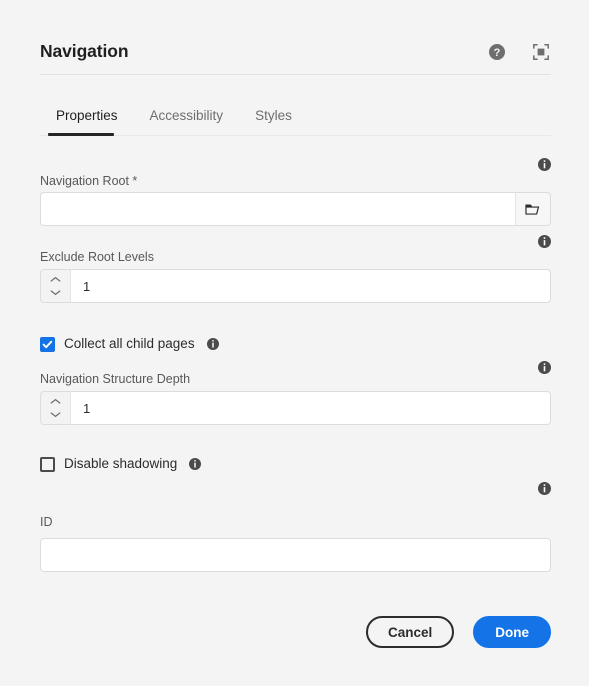  I want to click on tabs-underline, so click(295, 135).